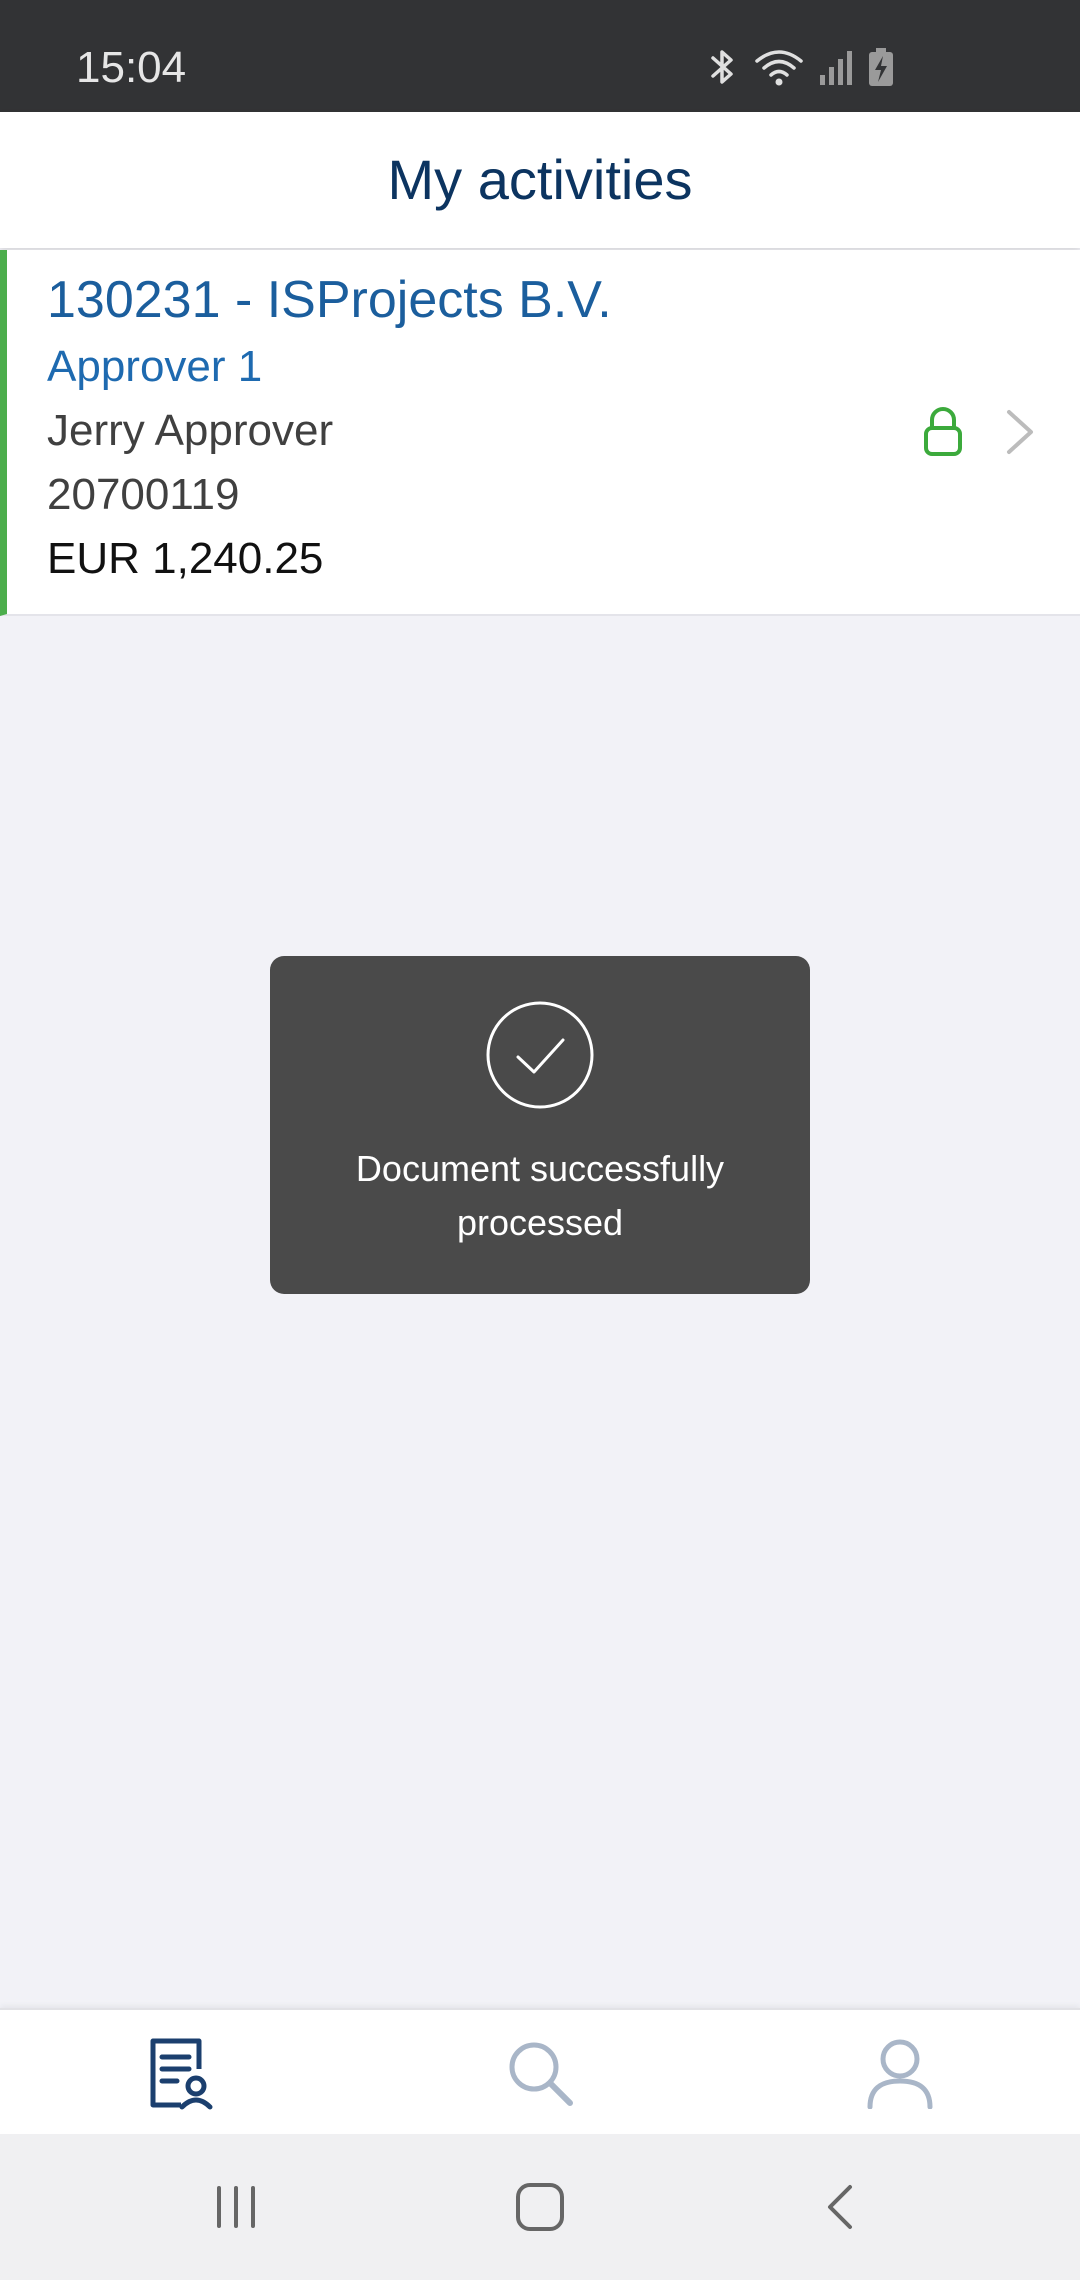 The width and height of the screenshot is (1080, 2280). Describe the element at coordinates (155, 366) in the screenshot. I see `activity-role: Approver 1` at that location.